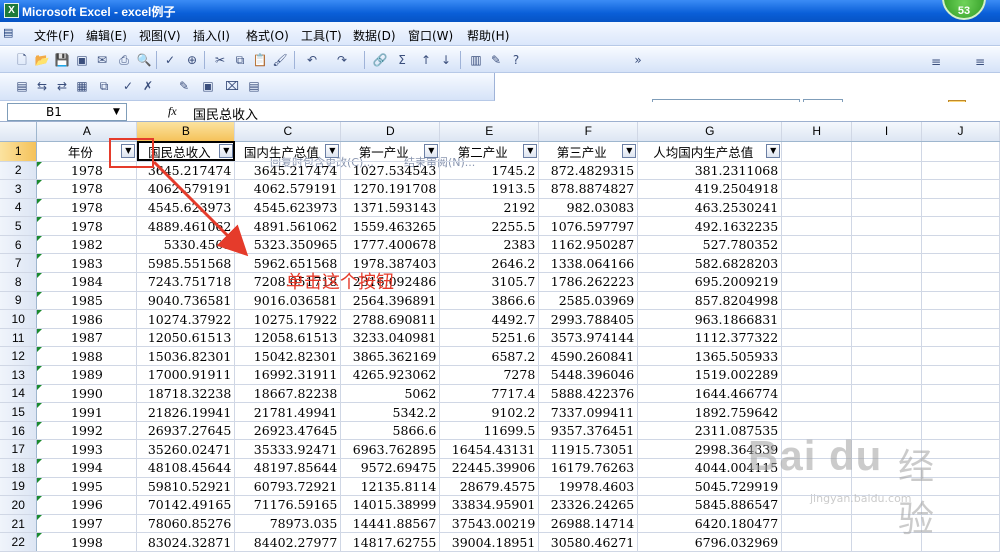 The image size is (1000, 552). What do you see at coordinates (390, 412) in the screenshot?
I see `data-cell: 5342.2` at bounding box center [390, 412].